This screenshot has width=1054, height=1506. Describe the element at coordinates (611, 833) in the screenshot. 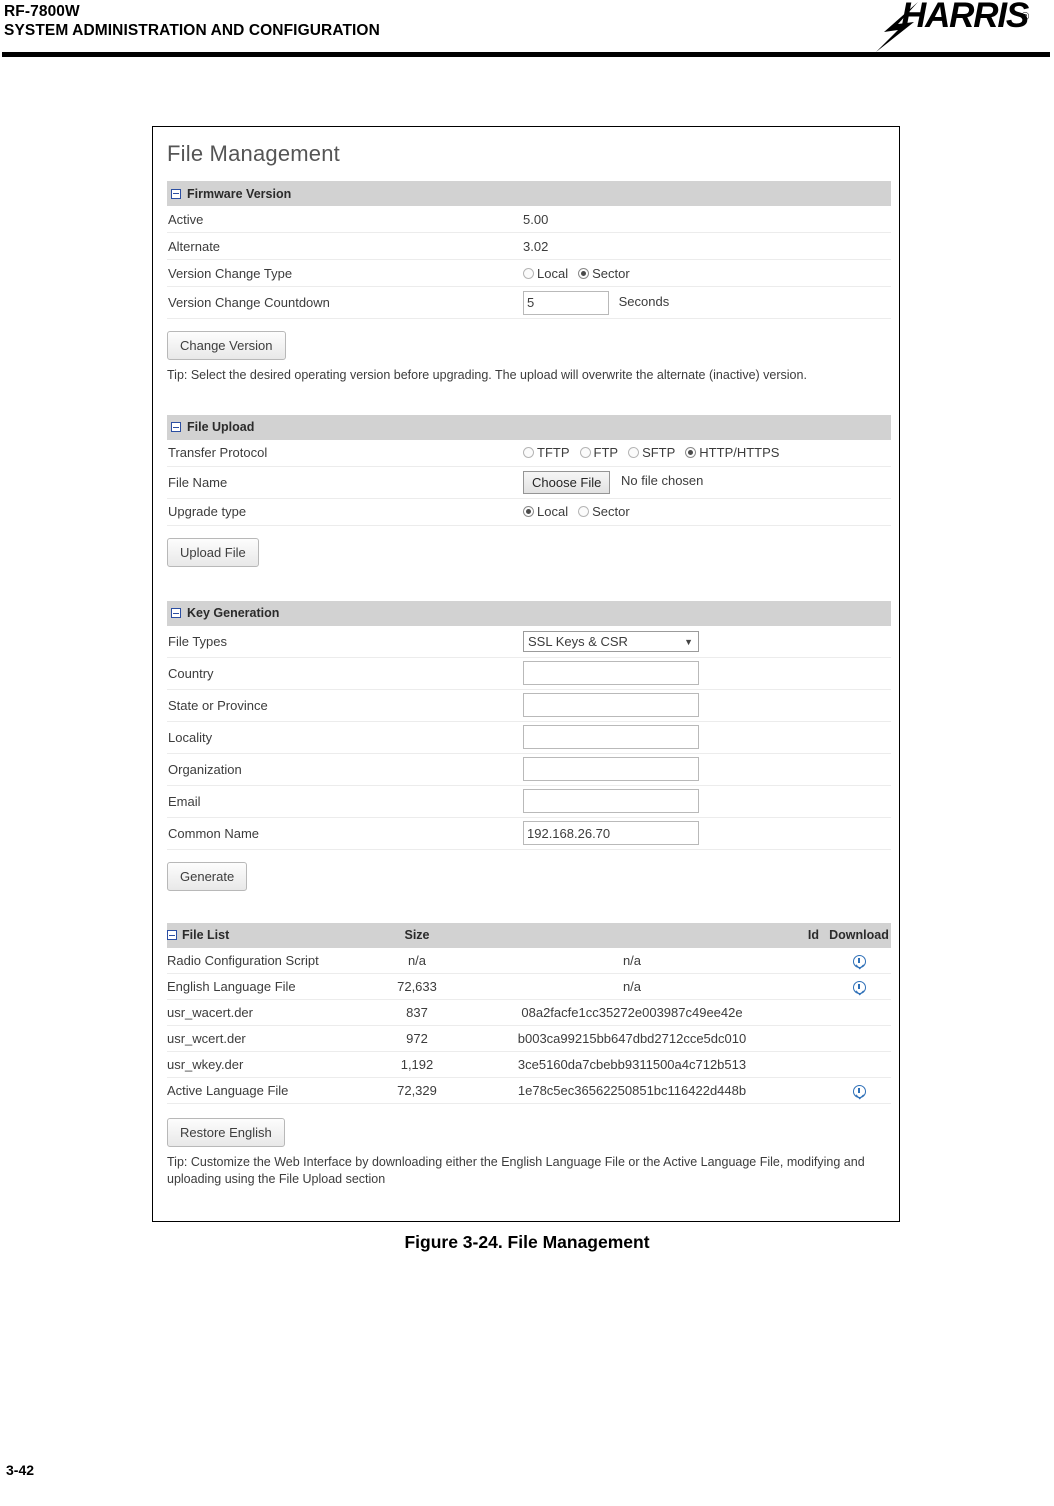

I see `common-name-input` at that location.